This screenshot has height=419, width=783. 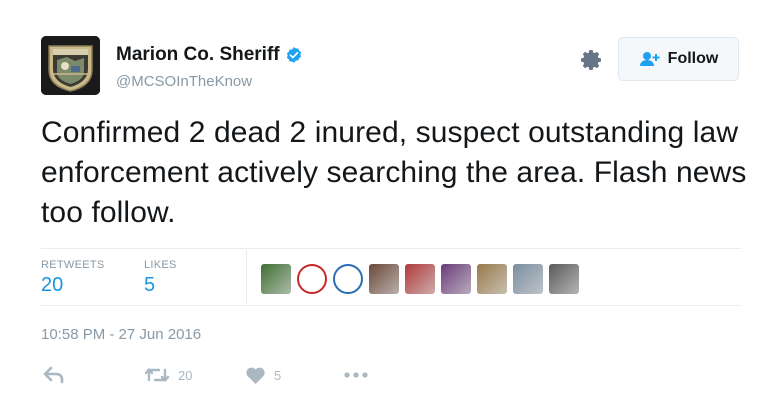 I want to click on more-button, so click(x=356, y=375).